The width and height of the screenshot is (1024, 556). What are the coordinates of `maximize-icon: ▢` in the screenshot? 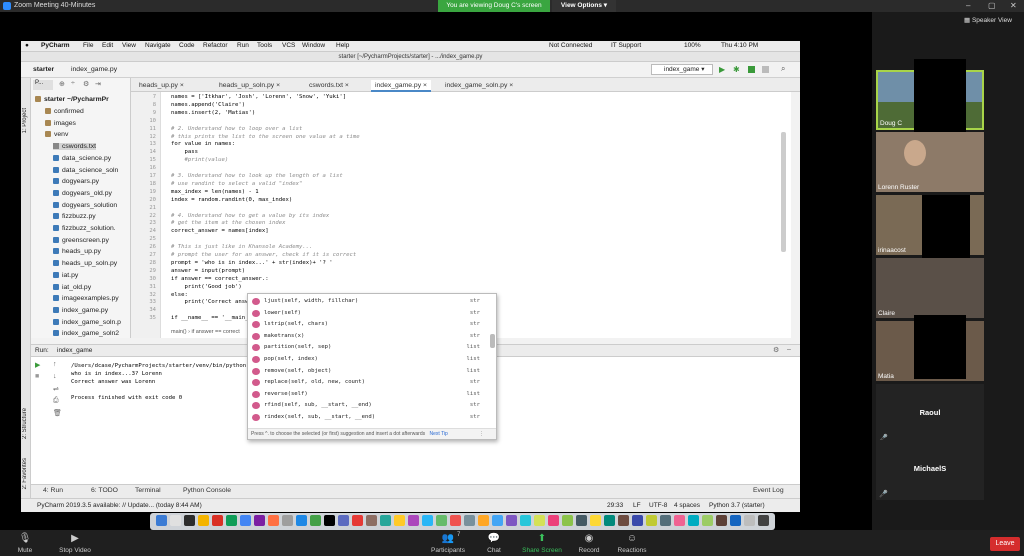 It's located at (992, 5).